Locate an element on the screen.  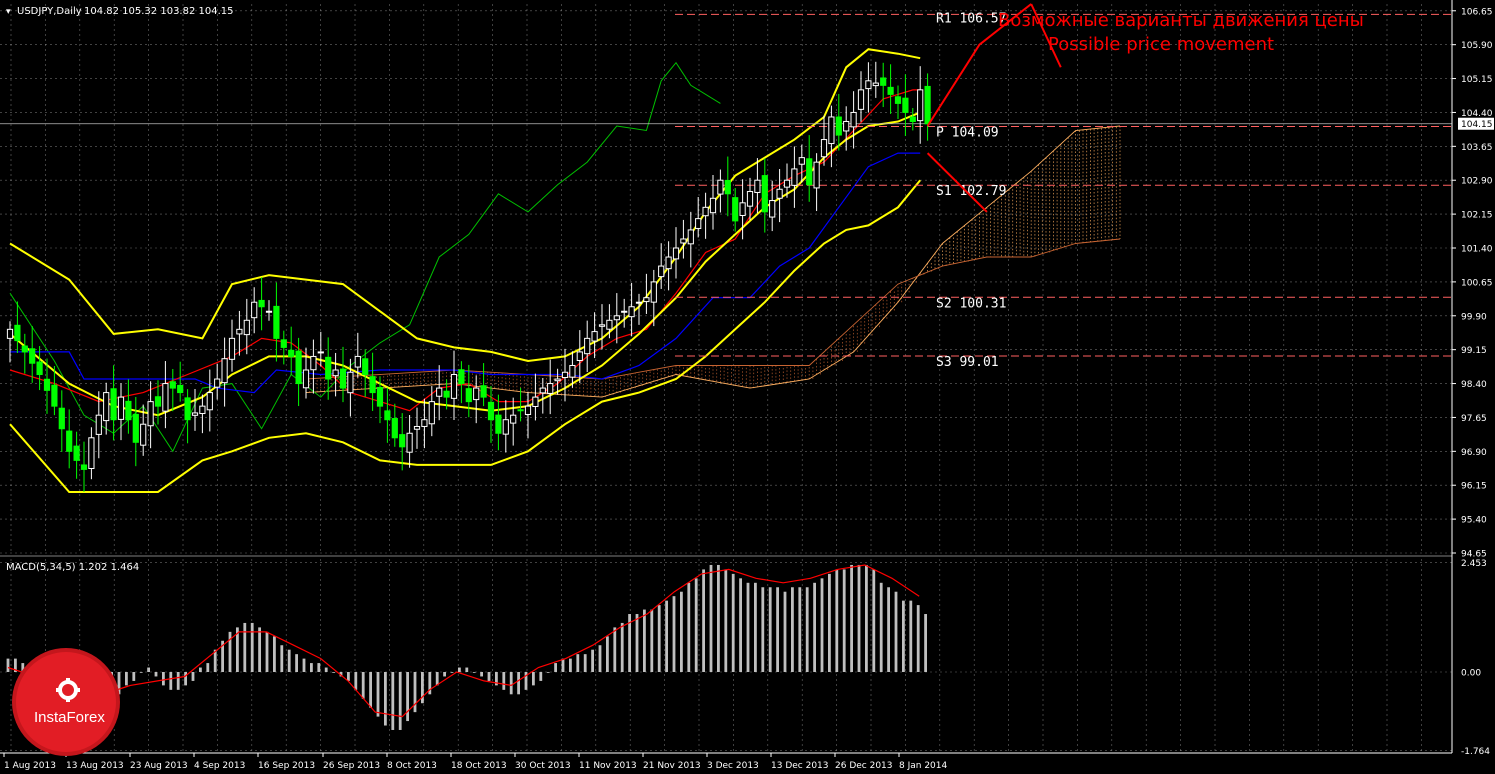
date-tick-label: 23 Aug 2013 is located at coordinates (159, 766).